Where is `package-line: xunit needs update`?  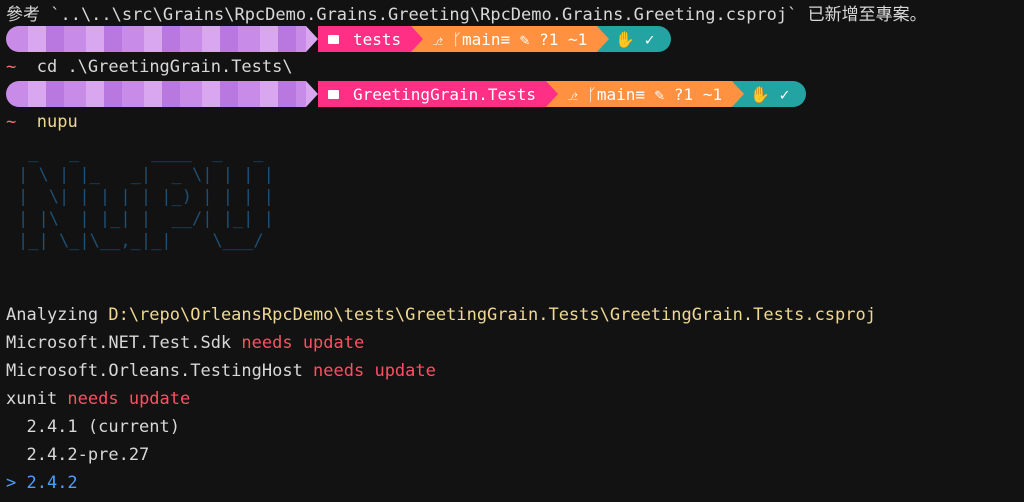 package-line: xunit needs update is located at coordinates (98, 399).